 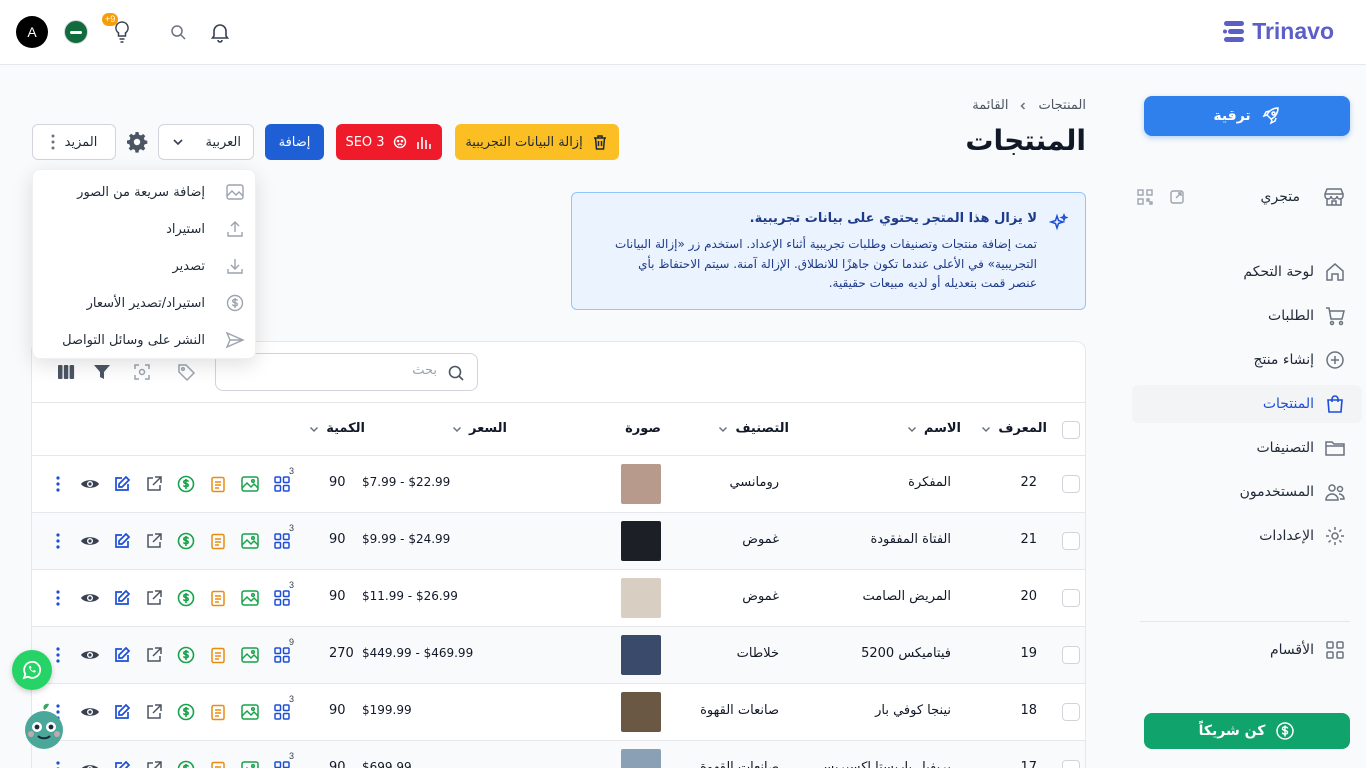 I want to click on my-store-row: متجري, so click(x=1241, y=197).